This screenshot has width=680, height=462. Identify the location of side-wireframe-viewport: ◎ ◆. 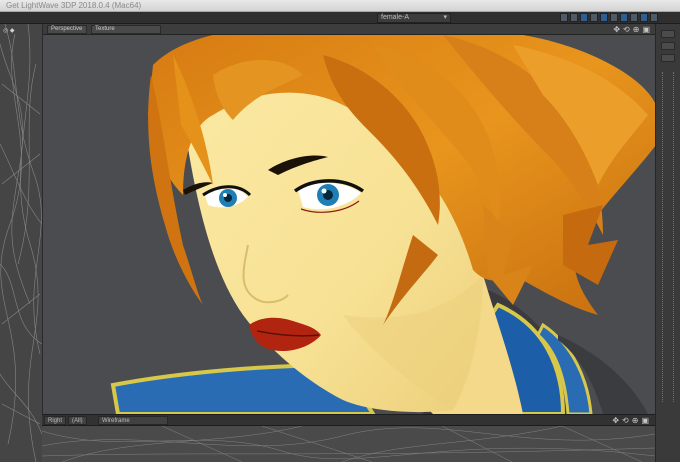
(21, 243).